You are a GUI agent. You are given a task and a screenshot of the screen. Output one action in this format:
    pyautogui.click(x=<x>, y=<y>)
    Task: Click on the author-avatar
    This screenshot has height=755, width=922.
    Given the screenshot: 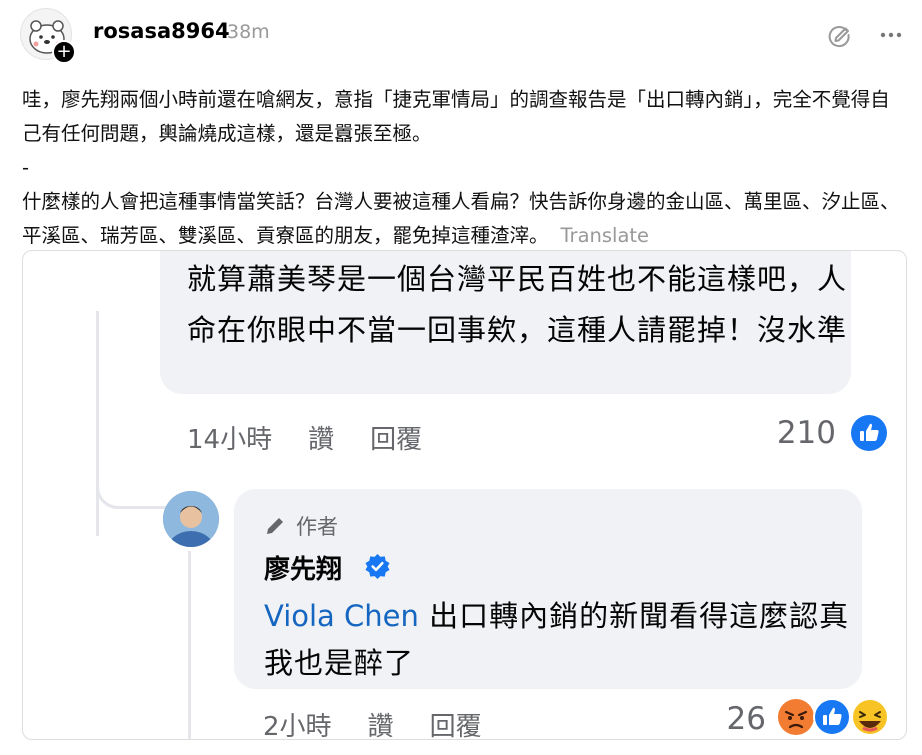 What is the action you would take?
    pyautogui.click(x=191, y=519)
    